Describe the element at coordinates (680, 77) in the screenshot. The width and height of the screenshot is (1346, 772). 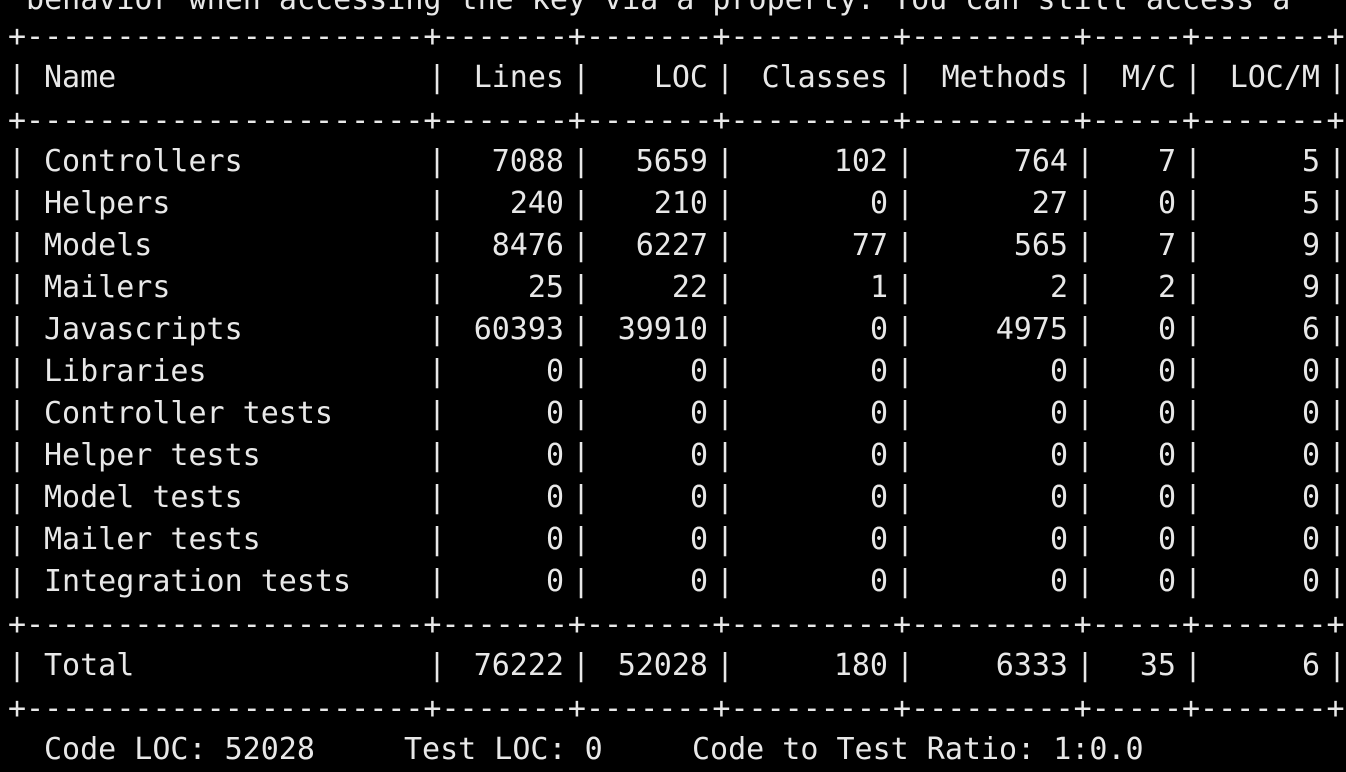
I see `column-header-loc: LOC` at that location.